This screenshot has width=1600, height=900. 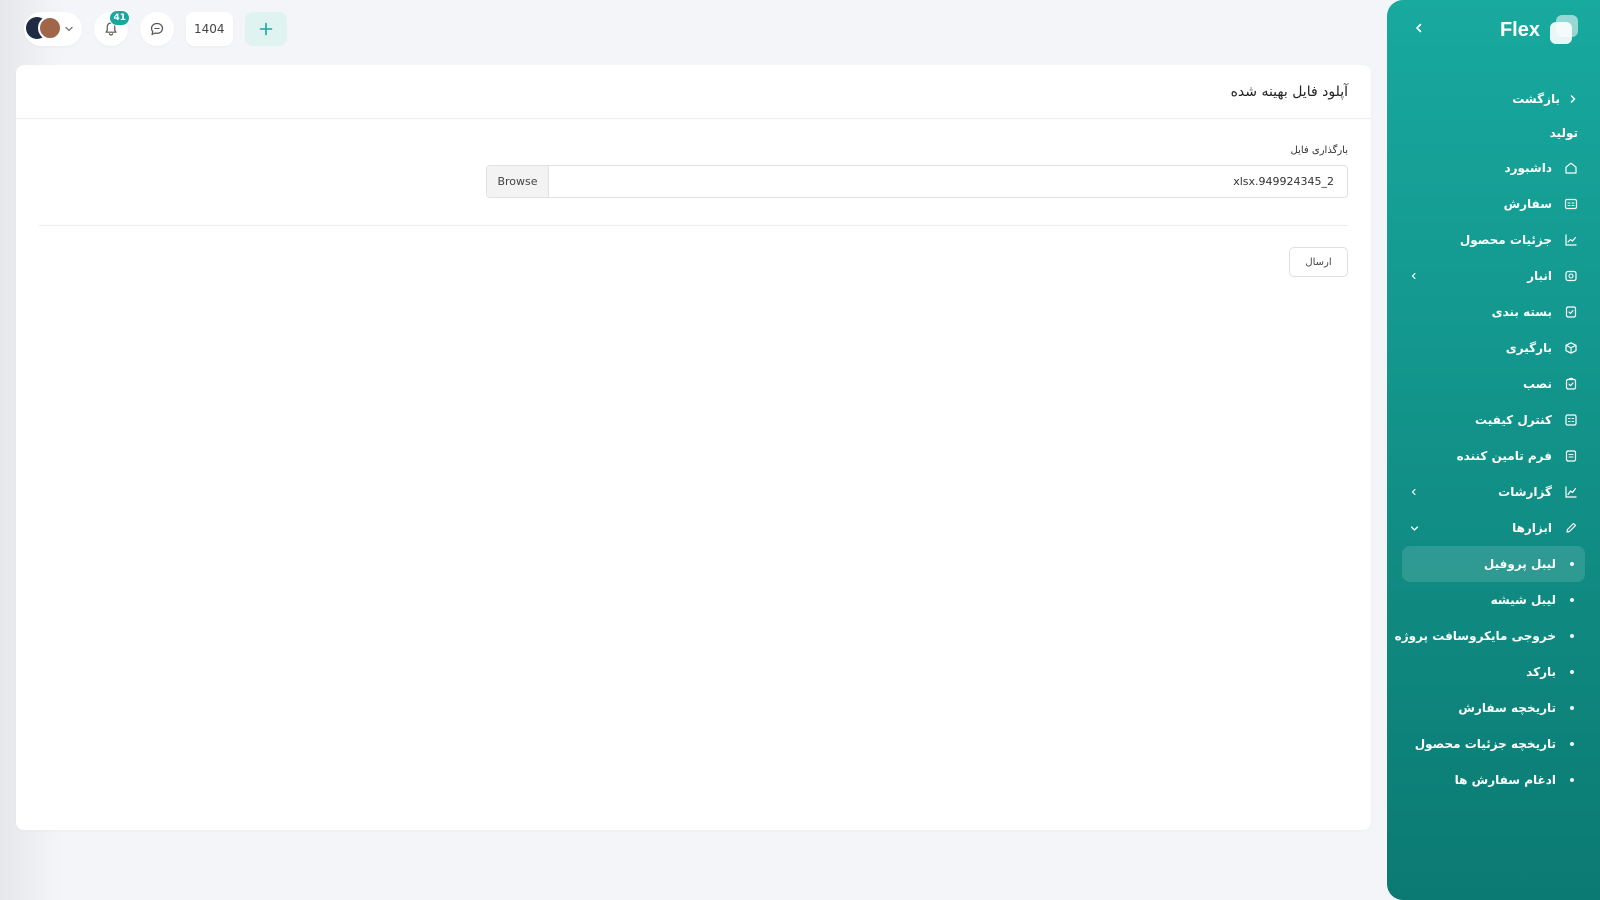 What do you see at coordinates (1283, 181) in the screenshot?
I see `selected-file-name: xlsx.949924345_2` at bounding box center [1283, 181].